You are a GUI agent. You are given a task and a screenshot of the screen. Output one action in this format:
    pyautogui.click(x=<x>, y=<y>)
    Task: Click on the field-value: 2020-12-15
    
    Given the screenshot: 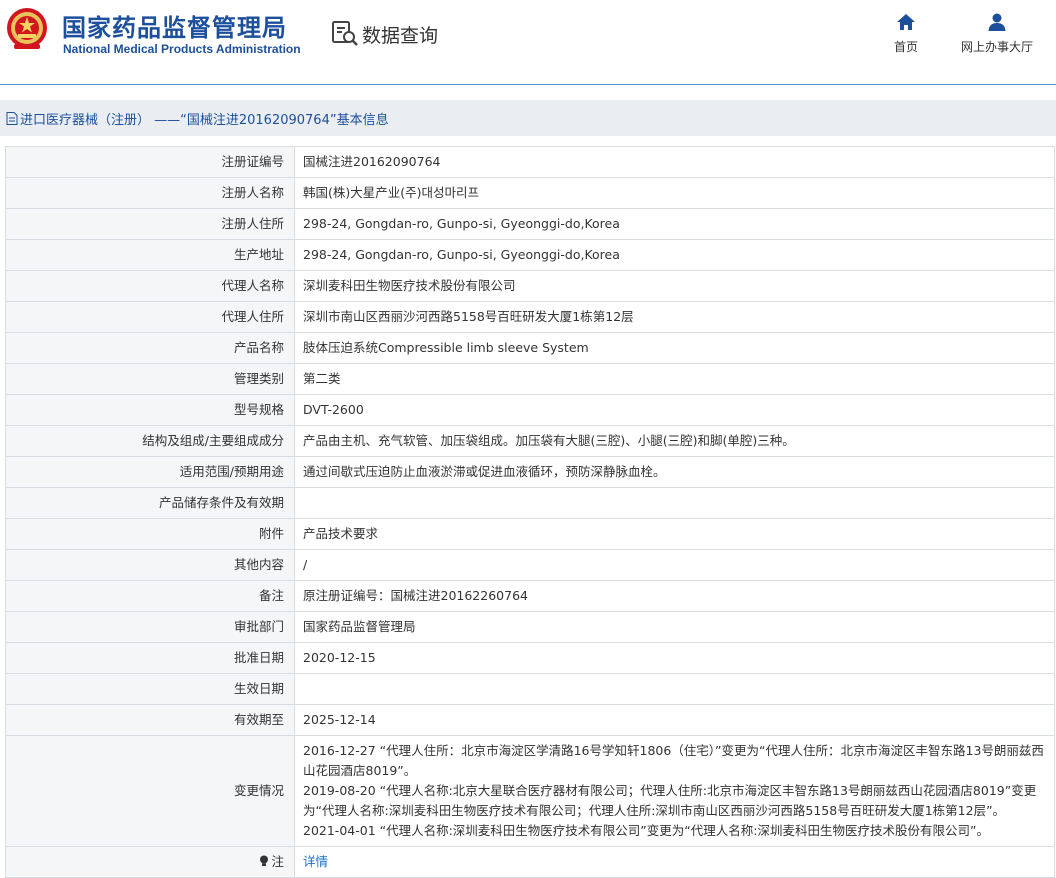 What is the action you would take?
    pyautogui.click(x=674, y=658)
    